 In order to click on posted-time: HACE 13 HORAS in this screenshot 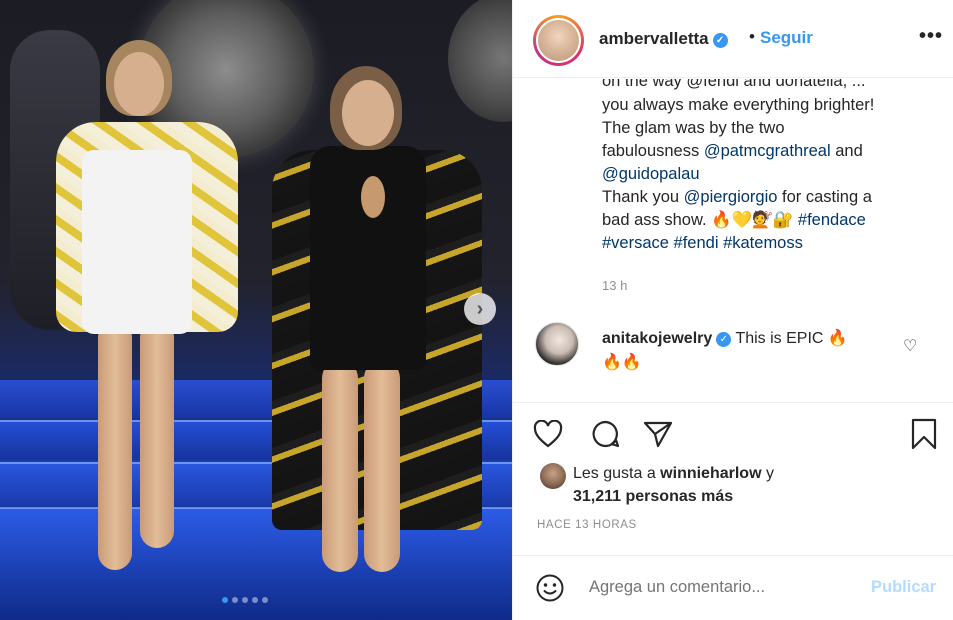, I will do `click(587, 525)`.